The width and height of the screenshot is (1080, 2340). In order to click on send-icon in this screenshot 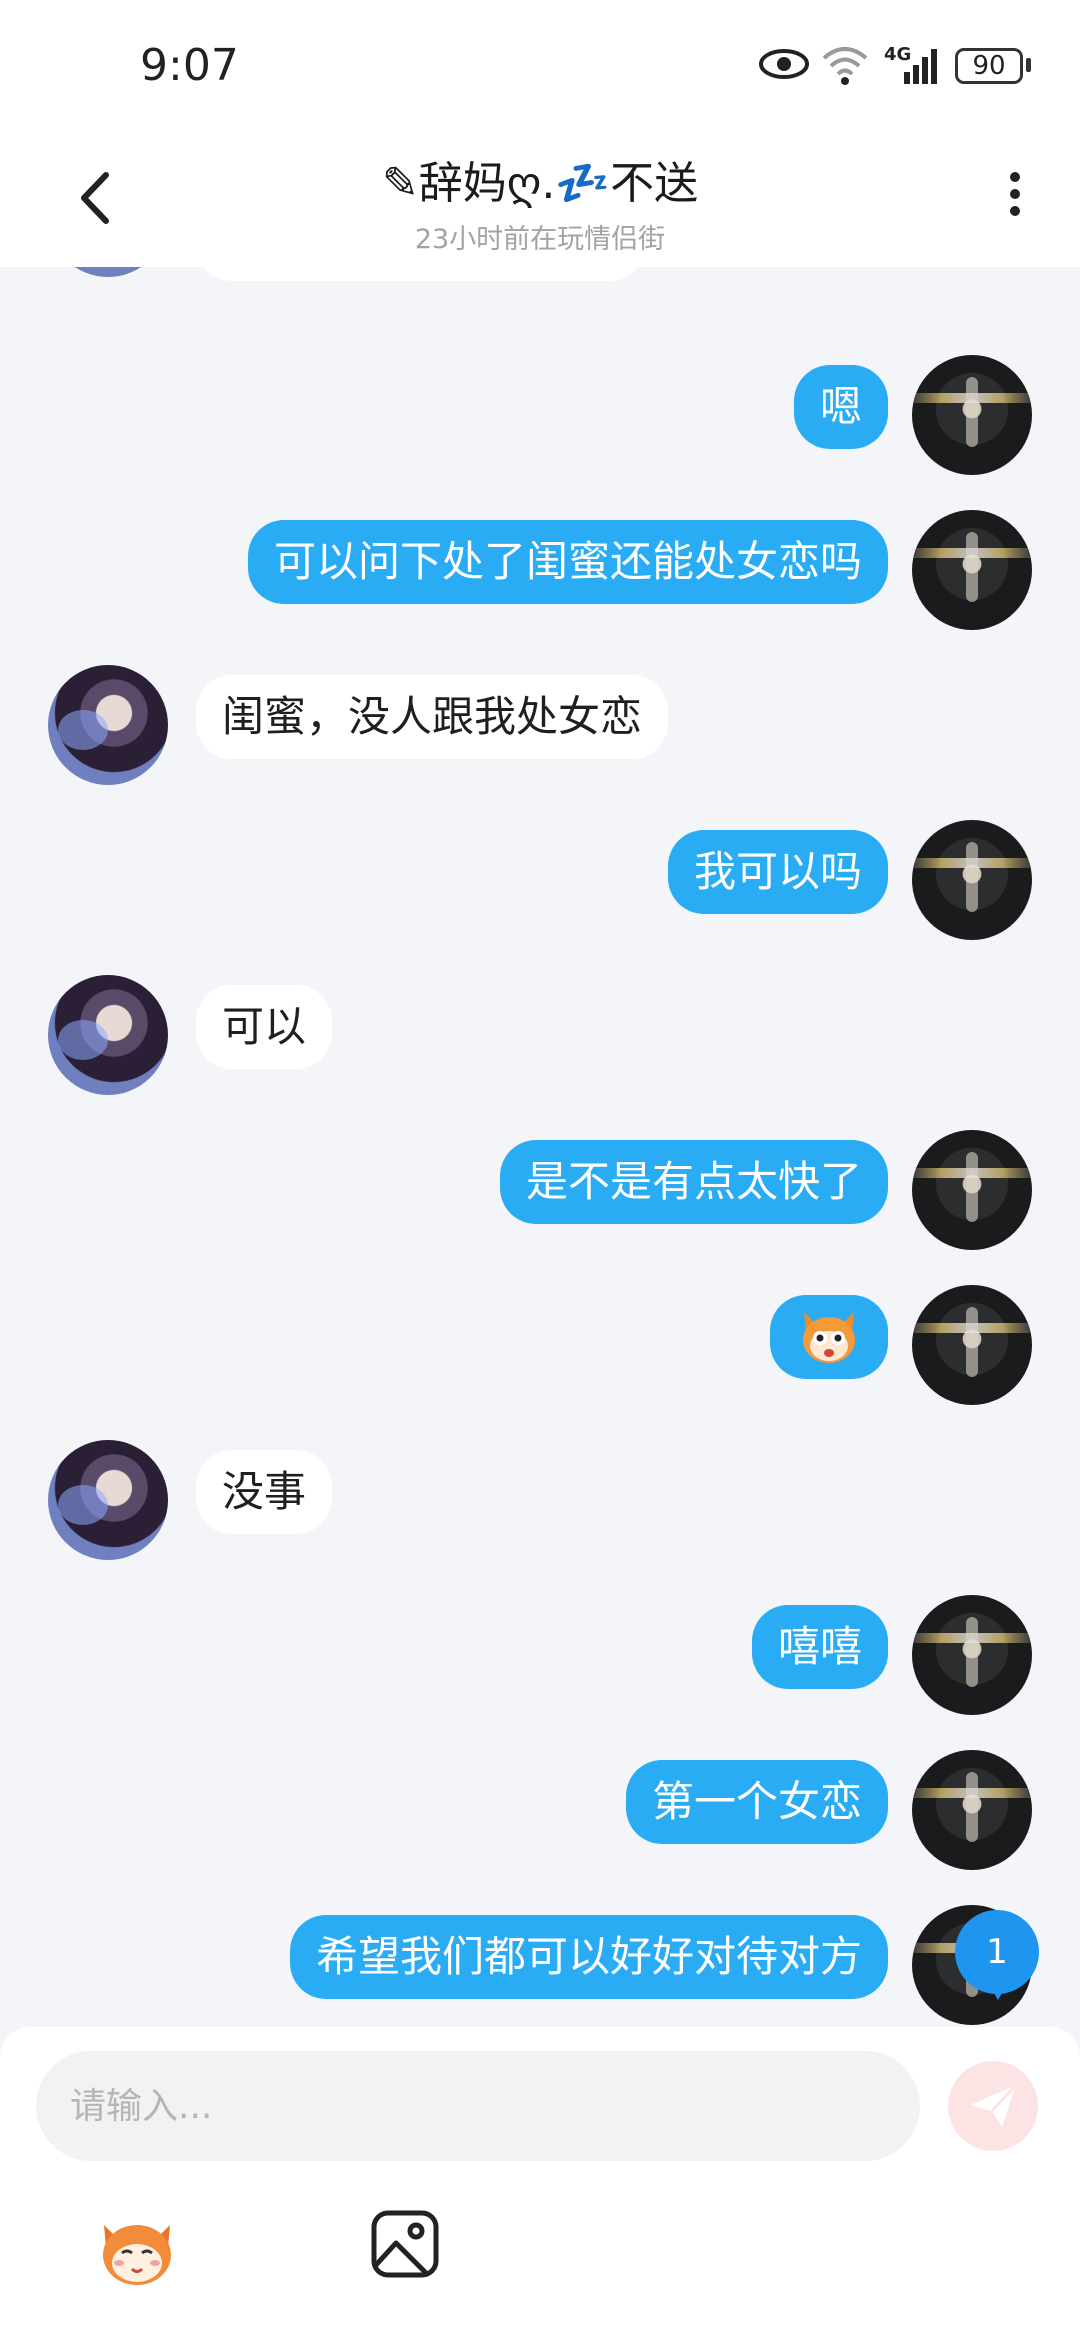, I will do `click(994, 2105)`.